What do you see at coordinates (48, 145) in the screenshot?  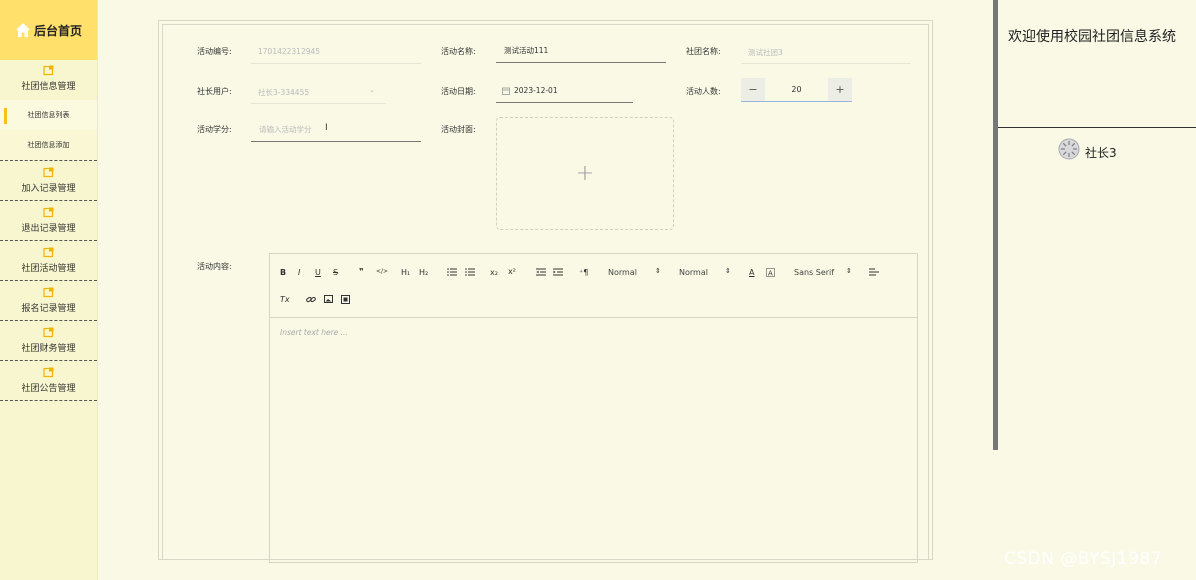 I see `submenu-club-add: 社团信息添加` at bounding box center [48, 145].